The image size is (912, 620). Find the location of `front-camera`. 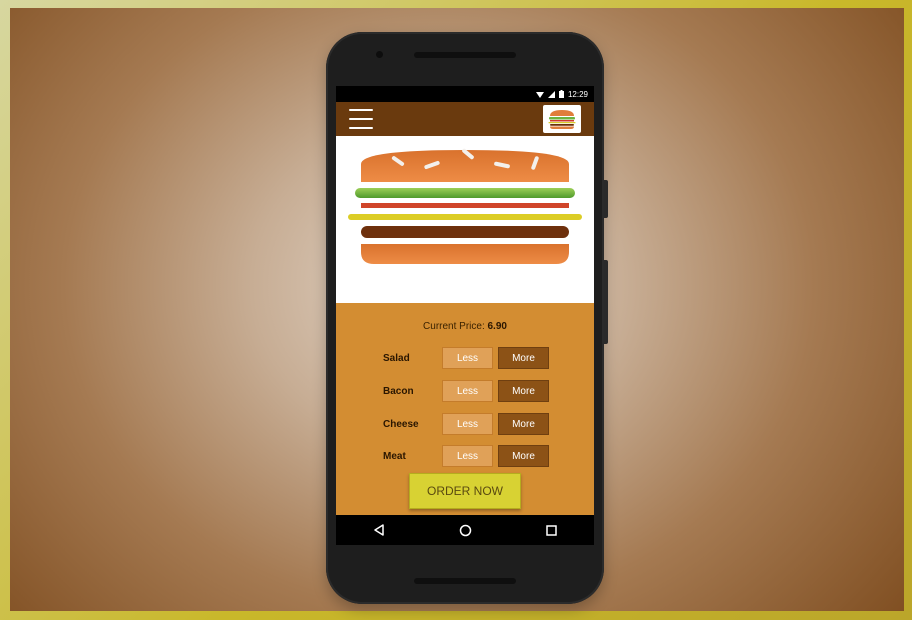

front-camera is located at coordinates (379, 54).